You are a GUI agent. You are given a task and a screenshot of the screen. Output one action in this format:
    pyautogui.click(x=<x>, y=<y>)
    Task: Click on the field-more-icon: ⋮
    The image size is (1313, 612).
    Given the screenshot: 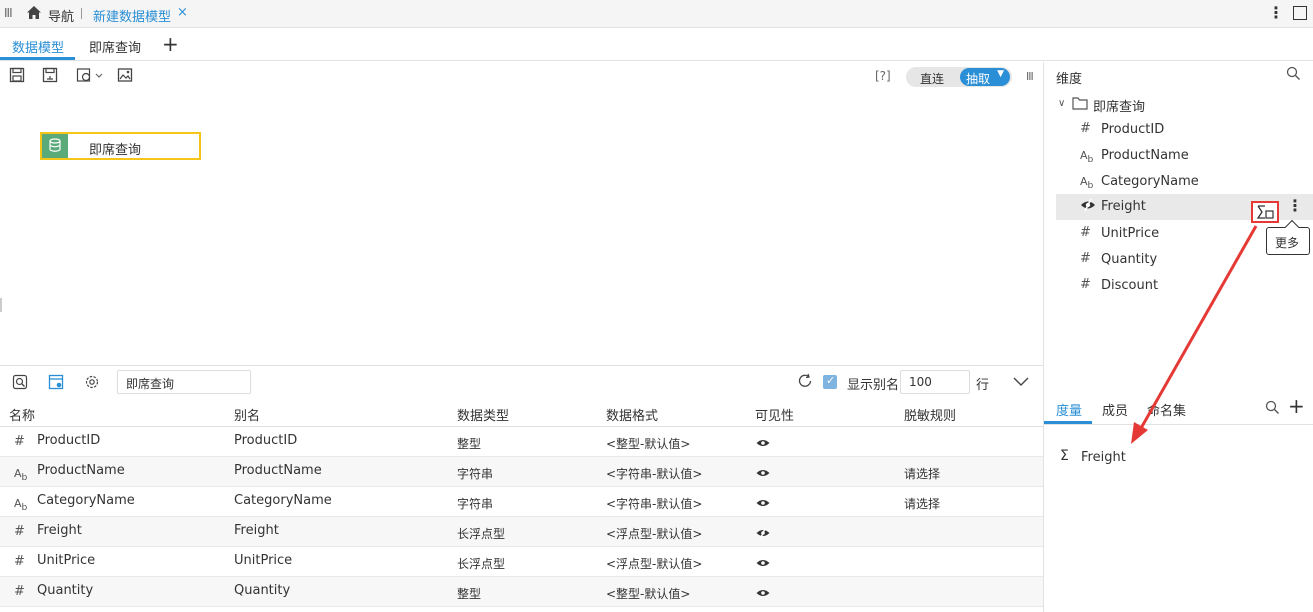 What is the action you would take?
    pyautogui.click(x=1295, y=205)
    